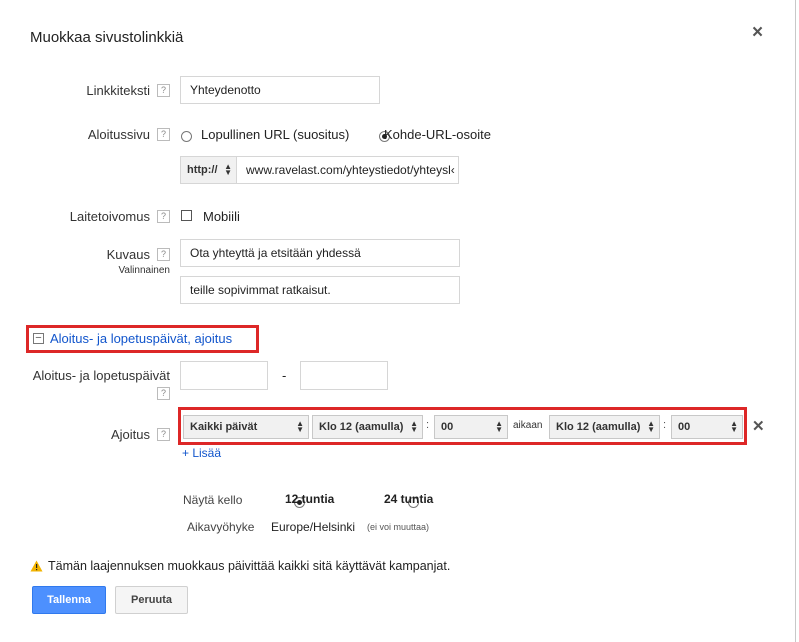 The image size is (799, 642). What do you see at coordinates (447, 427) in the screenshot?
I see `from-minute-value: 00` at bounding box center [447, 427].